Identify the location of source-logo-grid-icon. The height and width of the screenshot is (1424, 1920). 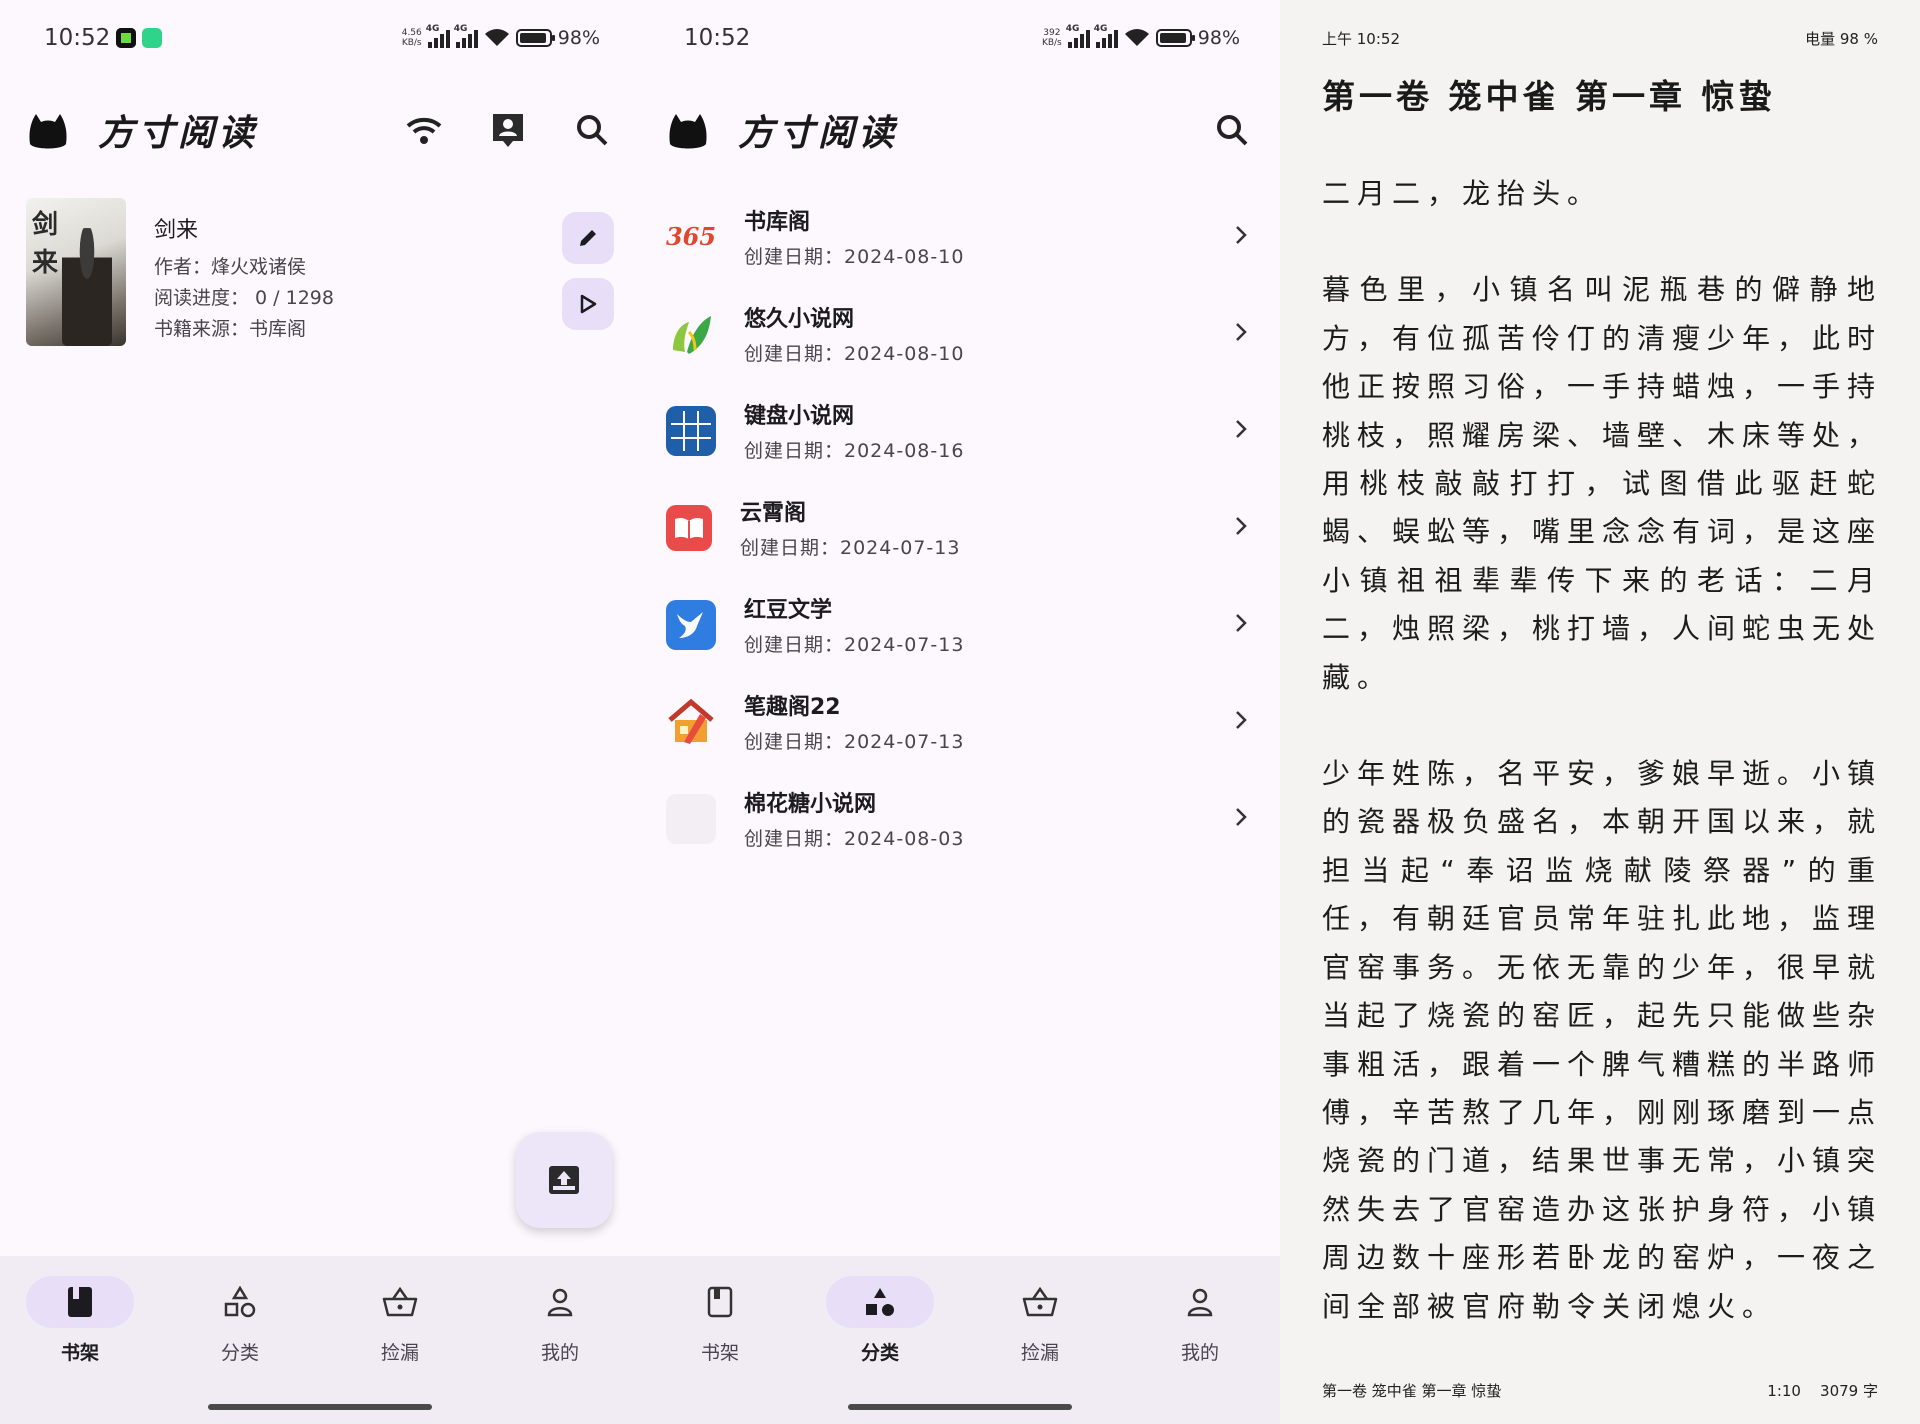
(691, 430).